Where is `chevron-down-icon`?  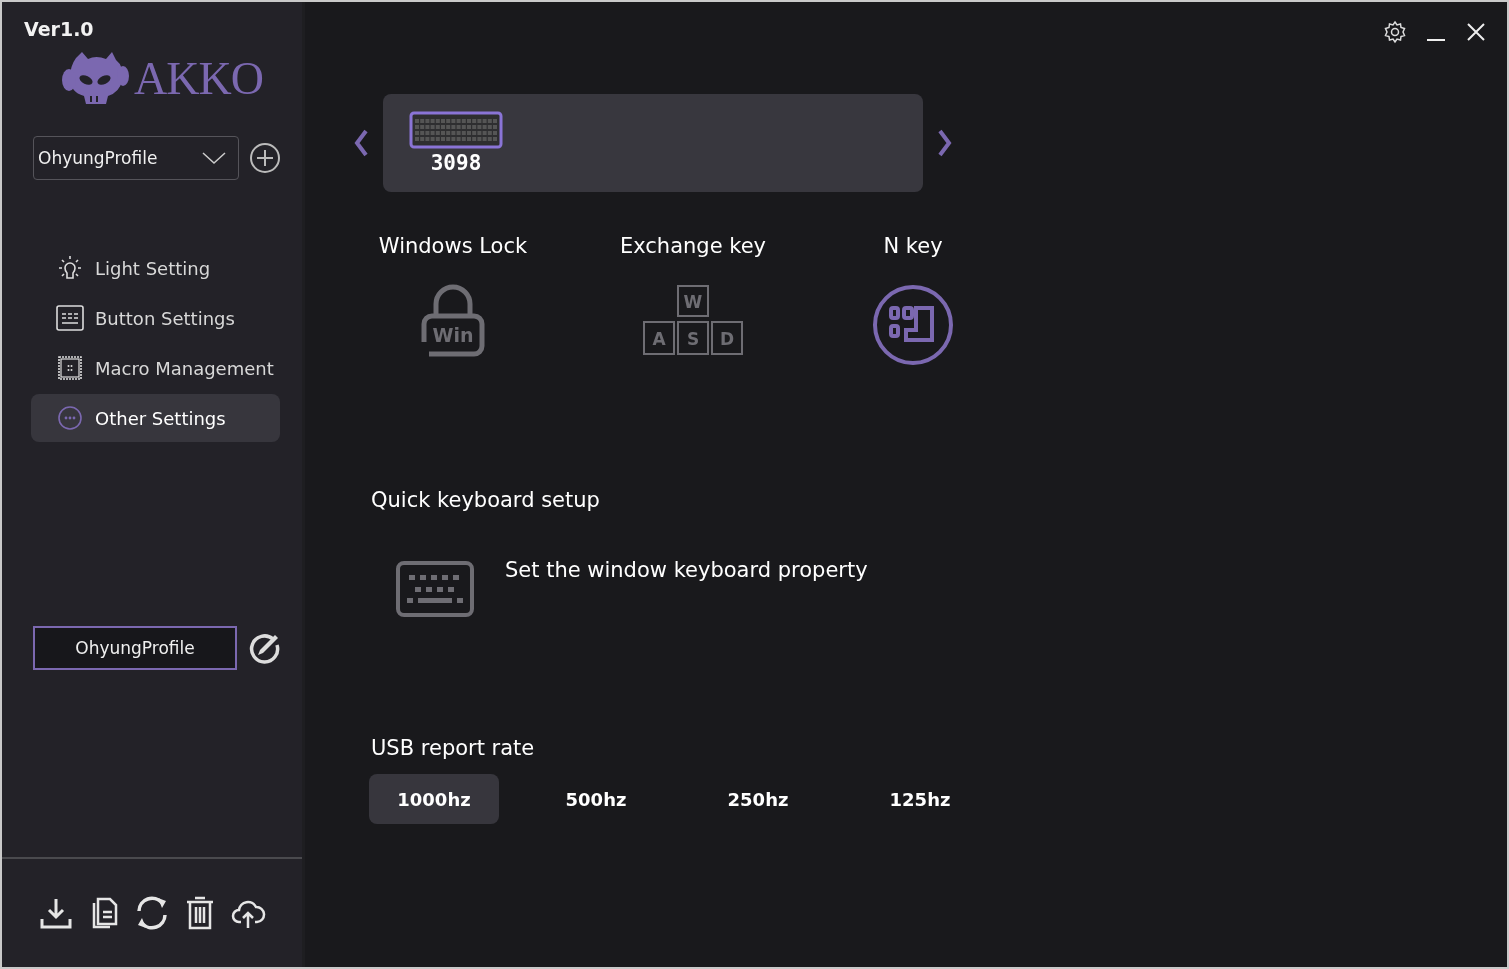
chevron-down-icon is located at coordinates (214, 158).